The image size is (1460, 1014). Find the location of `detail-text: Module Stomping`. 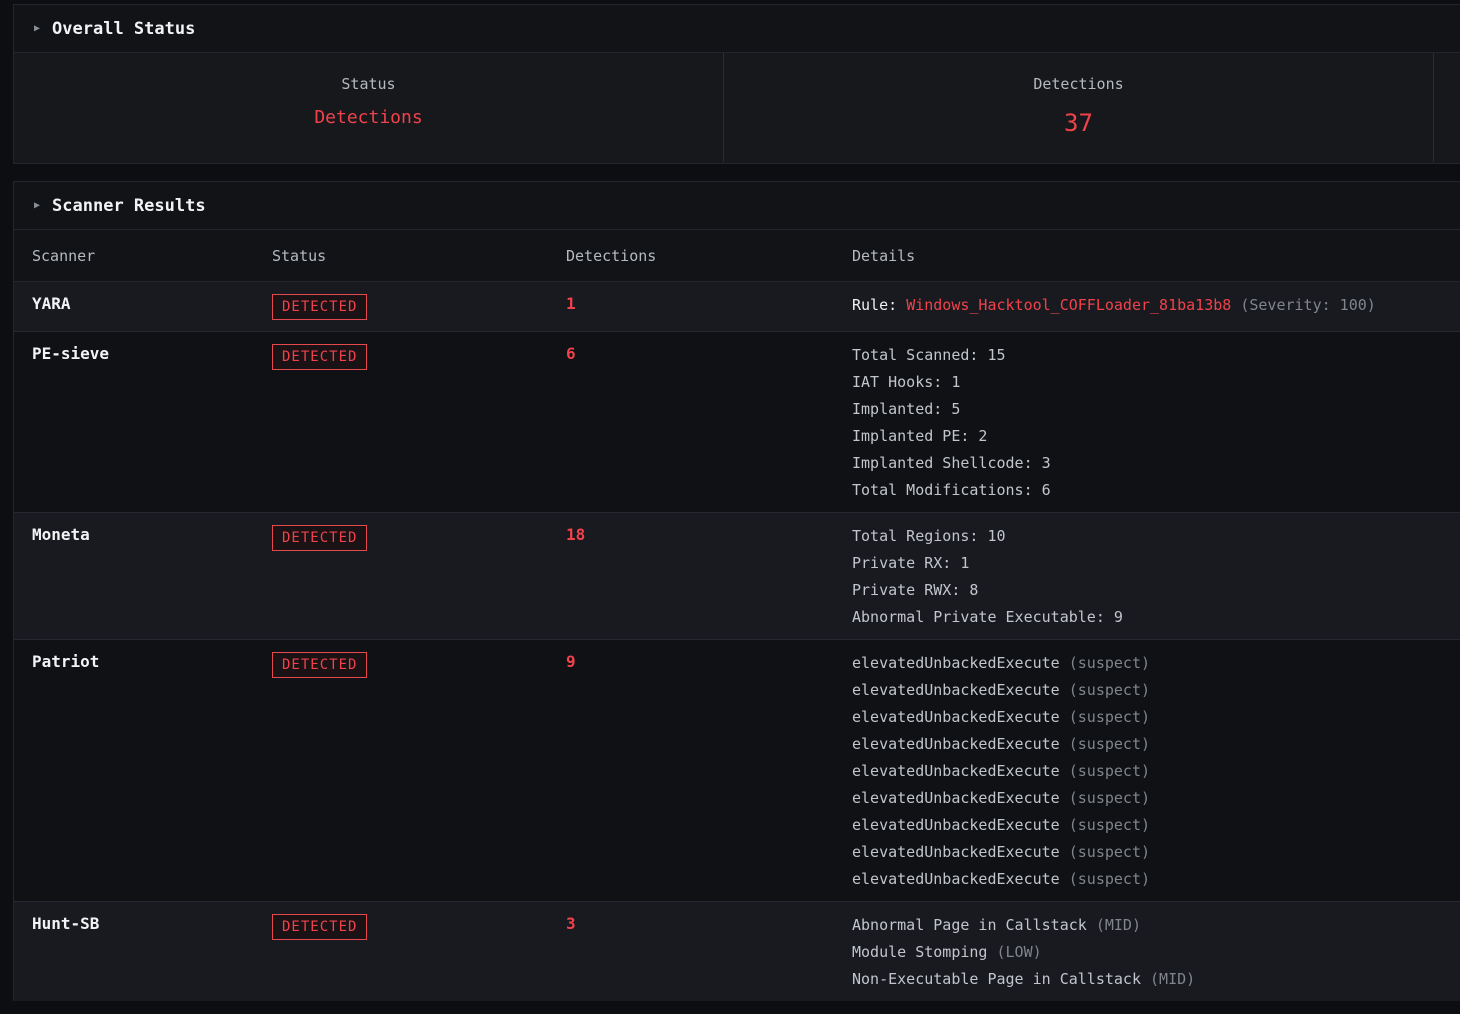

detail-text: Module Stomping is located at coordinates (920, 952).